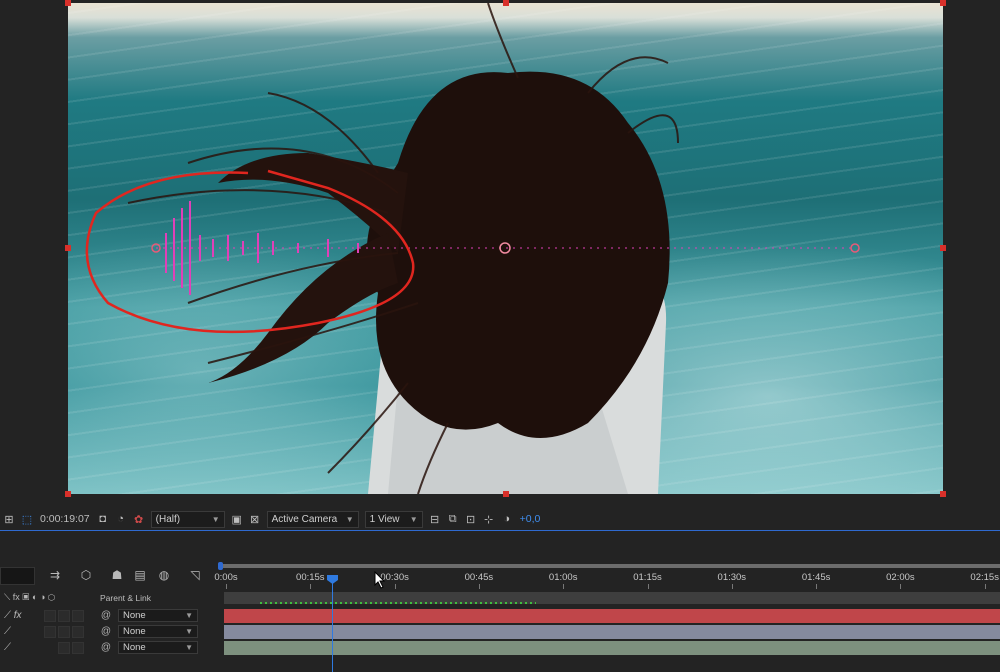  I want to click on layer-search-input, so click(17, 576).